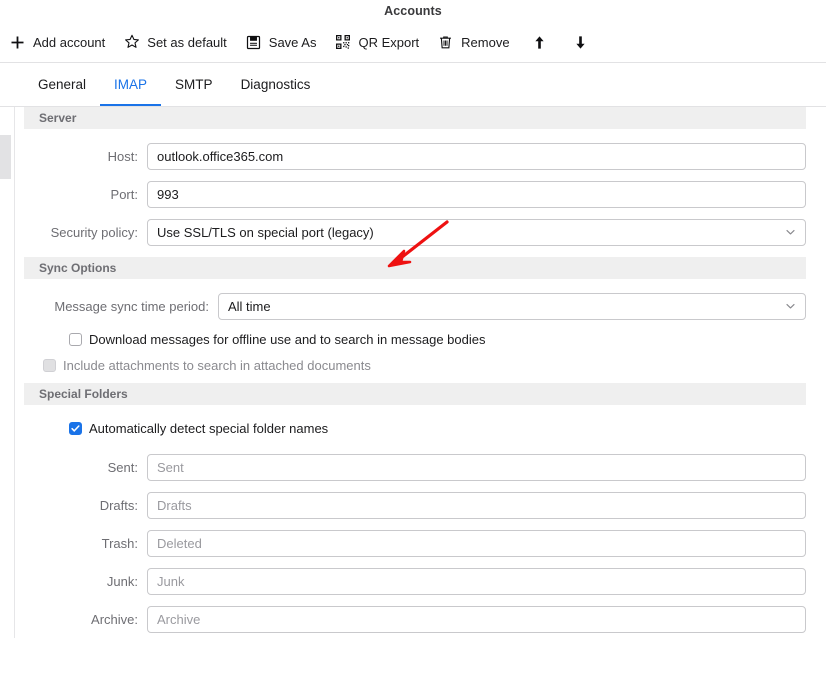 The image size is (826, 681). I want to click on set-as-default-button: Set as default, so click(175, 42).